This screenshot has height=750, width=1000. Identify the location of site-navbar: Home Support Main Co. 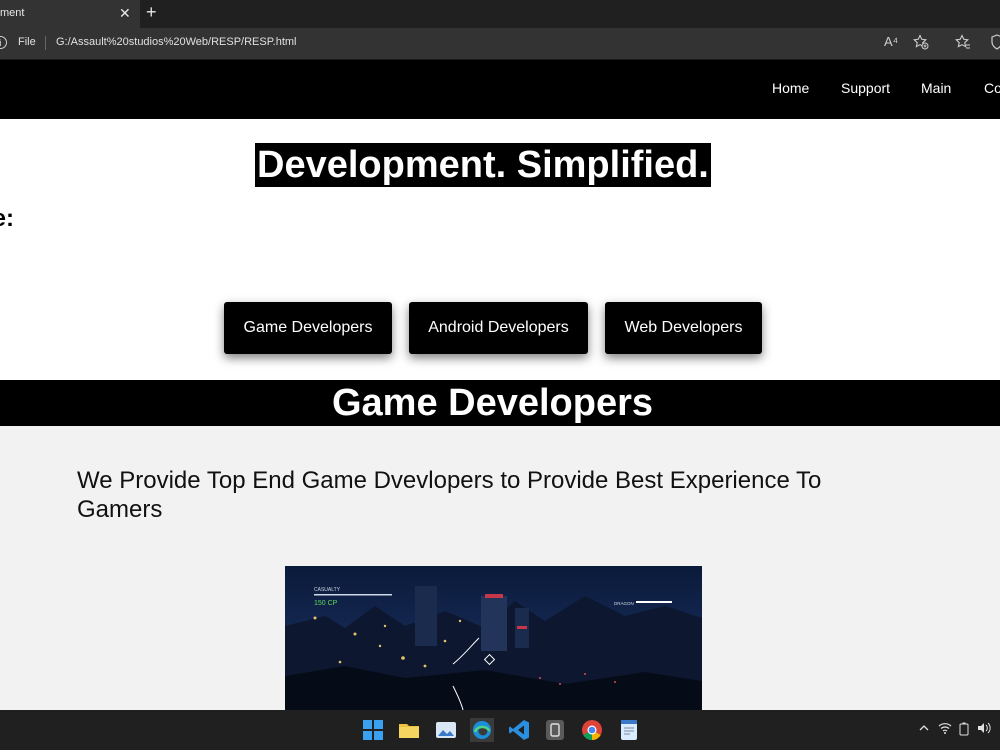
(500, 89).